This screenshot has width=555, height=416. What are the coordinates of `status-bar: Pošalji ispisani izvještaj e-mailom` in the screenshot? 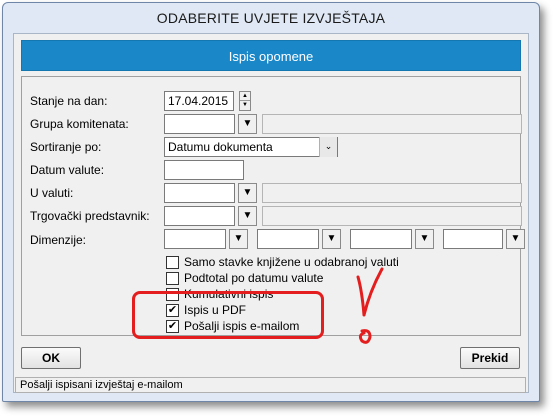 It's located at (270, 385).